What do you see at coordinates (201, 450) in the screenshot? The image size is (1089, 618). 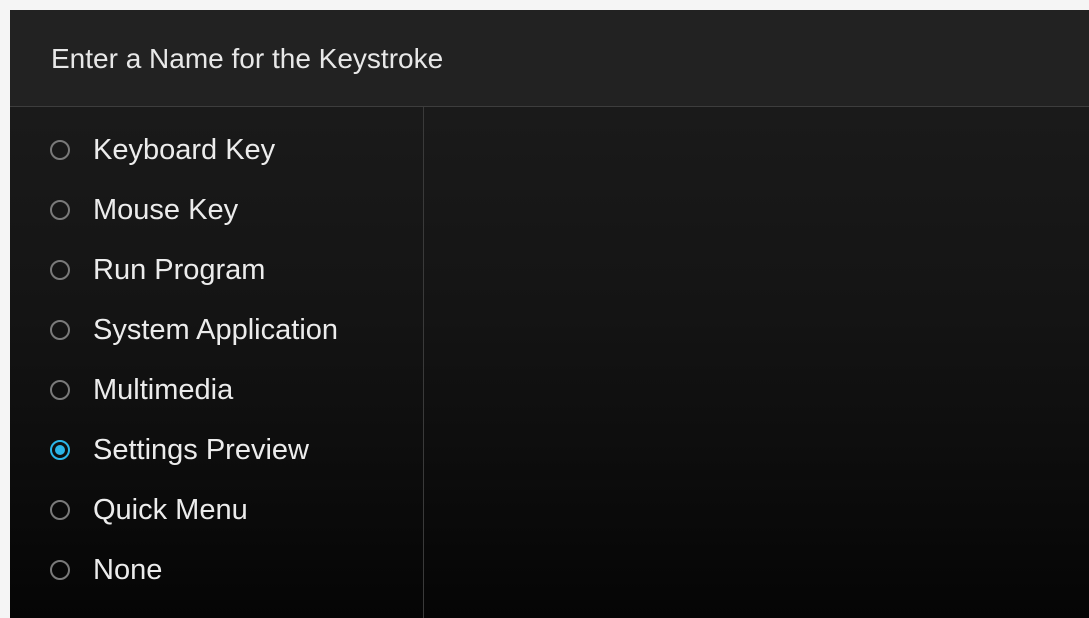 I see `option-label: Settings Preview` at bounding box center [201, 450].